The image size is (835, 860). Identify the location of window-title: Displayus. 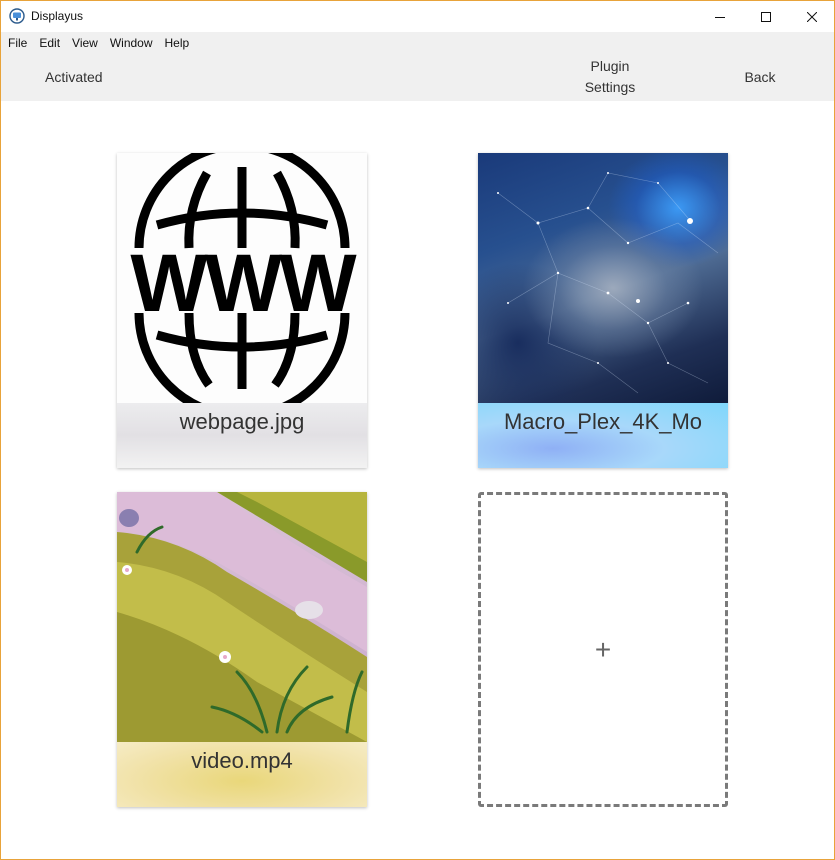
(57, 16).